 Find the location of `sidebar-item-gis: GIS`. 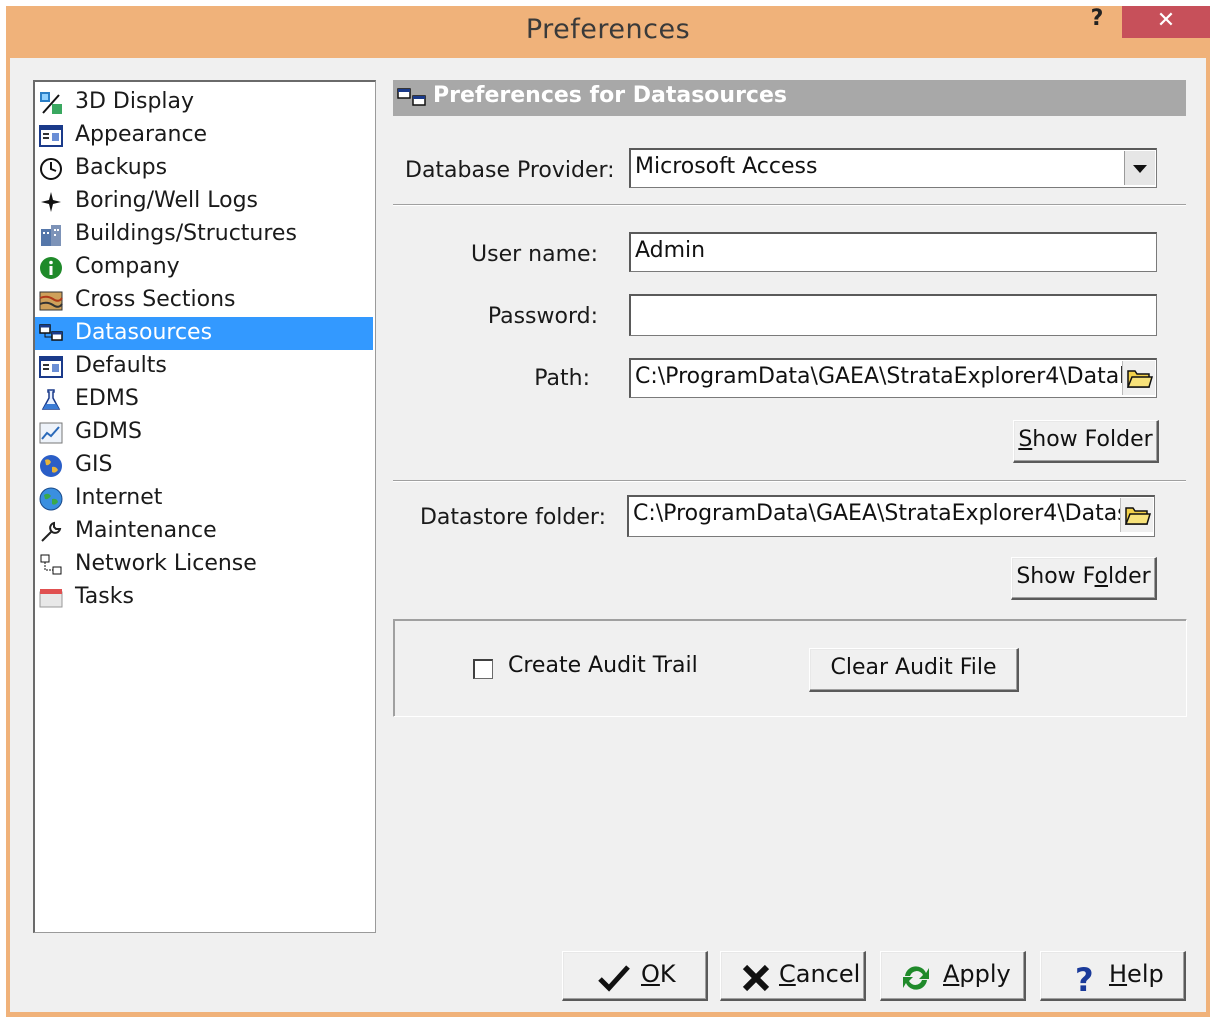

sidebar-item-gis: GIS is located at coordinates (204, 465).